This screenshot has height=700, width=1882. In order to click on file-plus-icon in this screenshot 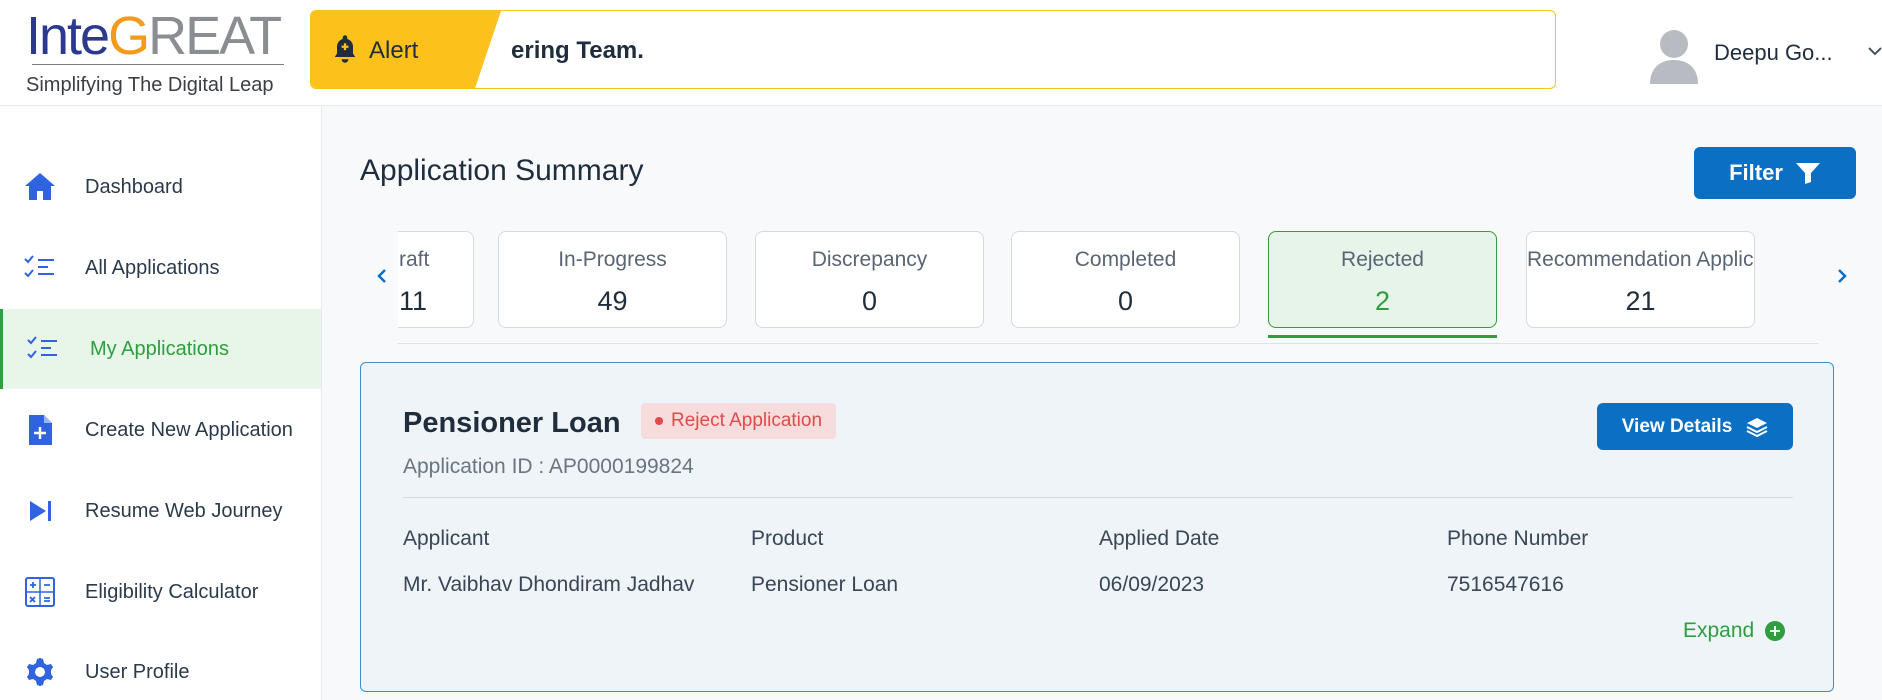, I will do `click(40, 430)`.